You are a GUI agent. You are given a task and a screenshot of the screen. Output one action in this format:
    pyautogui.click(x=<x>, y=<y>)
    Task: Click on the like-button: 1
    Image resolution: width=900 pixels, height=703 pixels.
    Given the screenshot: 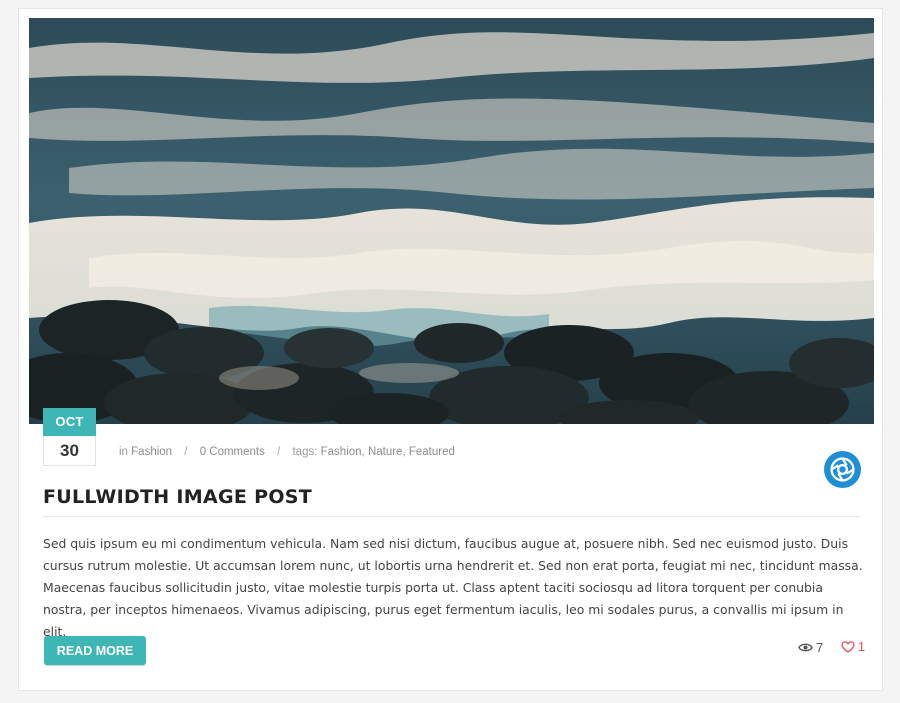 What is the action you would take?
    pyautogui.click(x=853, y=646)
    